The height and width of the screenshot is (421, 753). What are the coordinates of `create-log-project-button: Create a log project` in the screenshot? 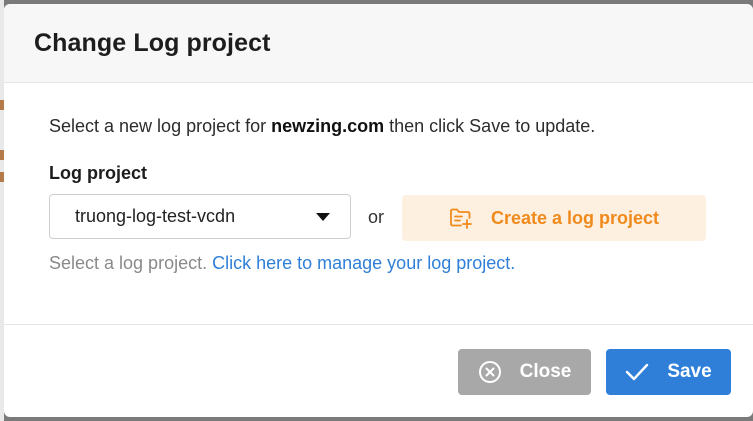 It's located at (554, 218).